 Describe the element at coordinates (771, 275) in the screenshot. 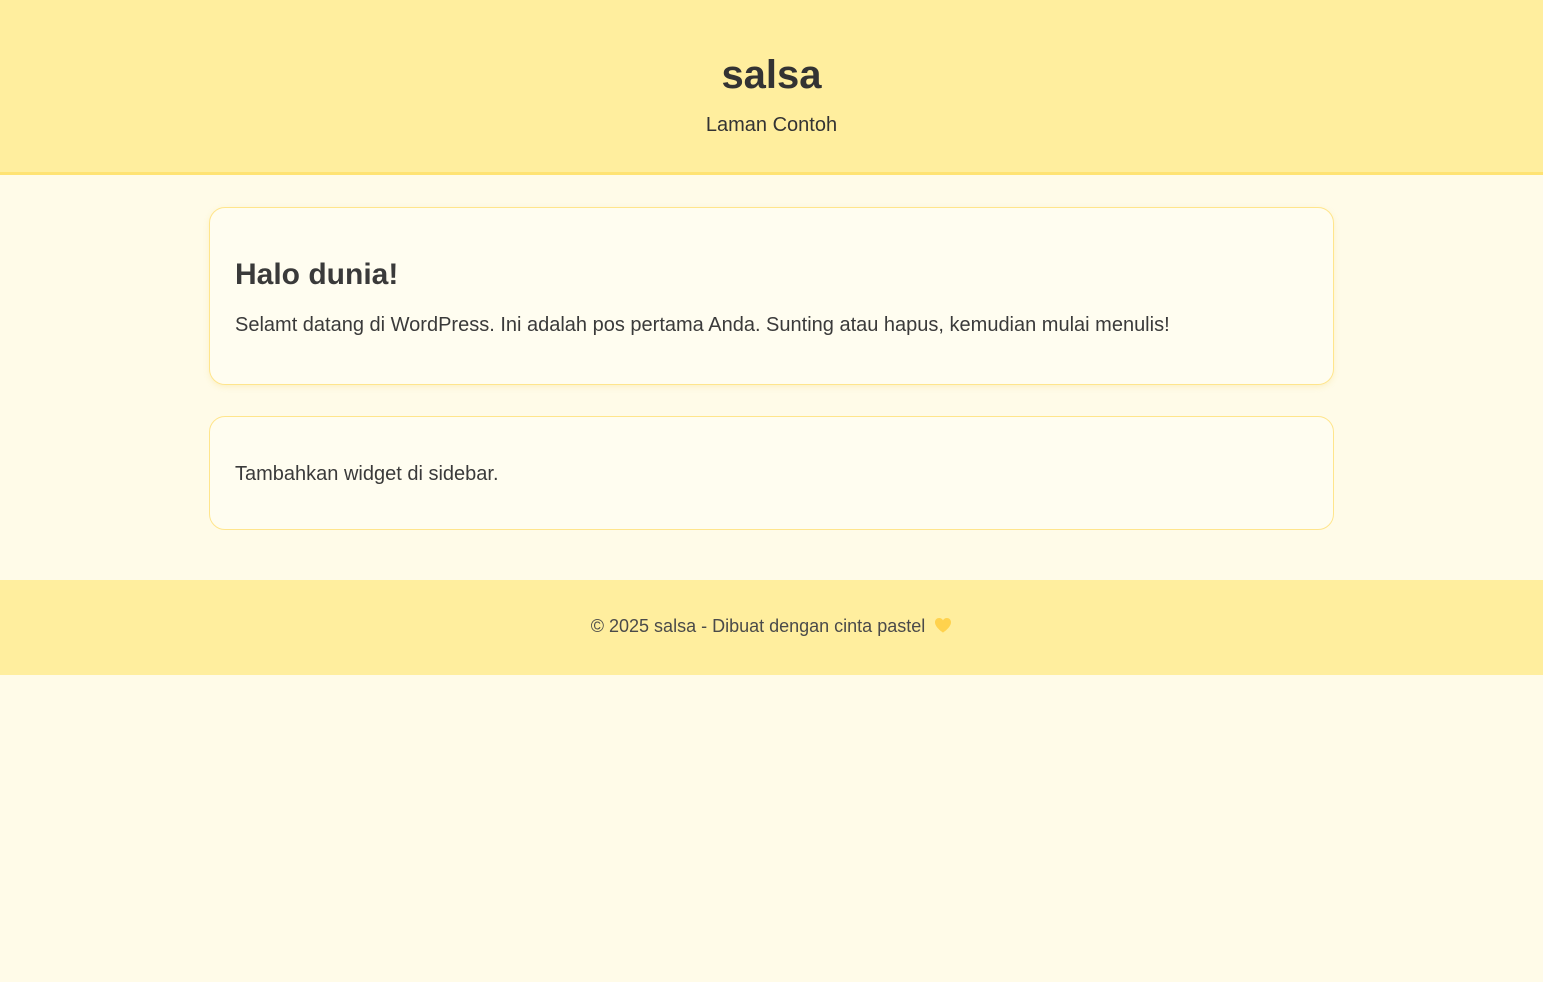

I see `post-title: Halo dunia!` at that location.